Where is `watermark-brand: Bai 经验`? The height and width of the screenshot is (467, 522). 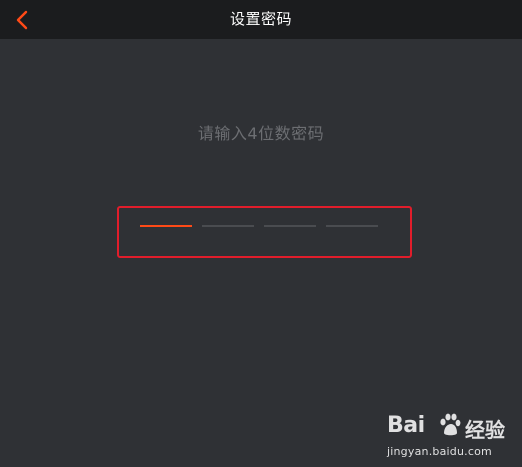 watermark-brand: Bai 经验 is located at coordinates (449, 427).